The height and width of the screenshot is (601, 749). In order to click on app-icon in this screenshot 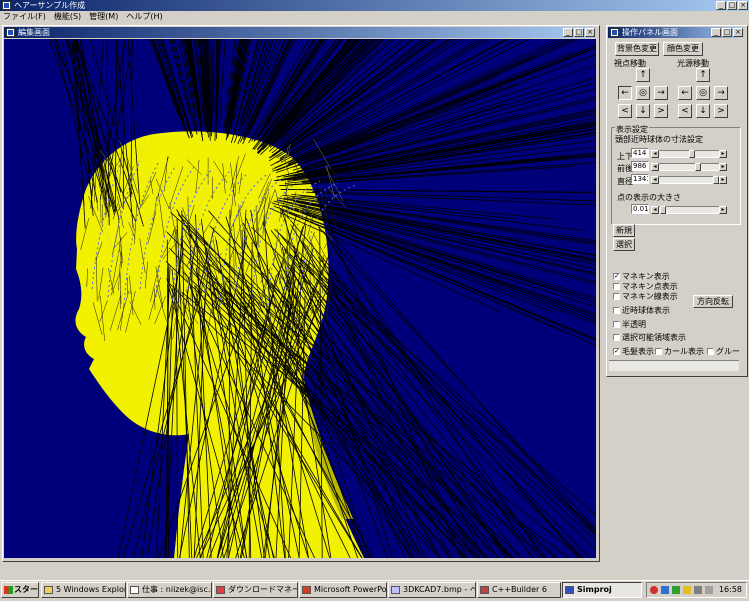, I will do `click(6, 5)`.